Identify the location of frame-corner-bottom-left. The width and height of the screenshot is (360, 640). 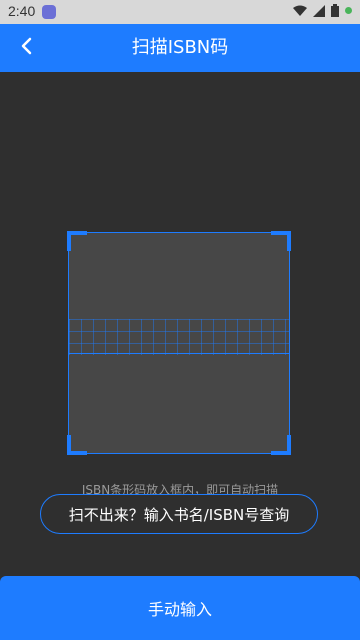
(77, 445).